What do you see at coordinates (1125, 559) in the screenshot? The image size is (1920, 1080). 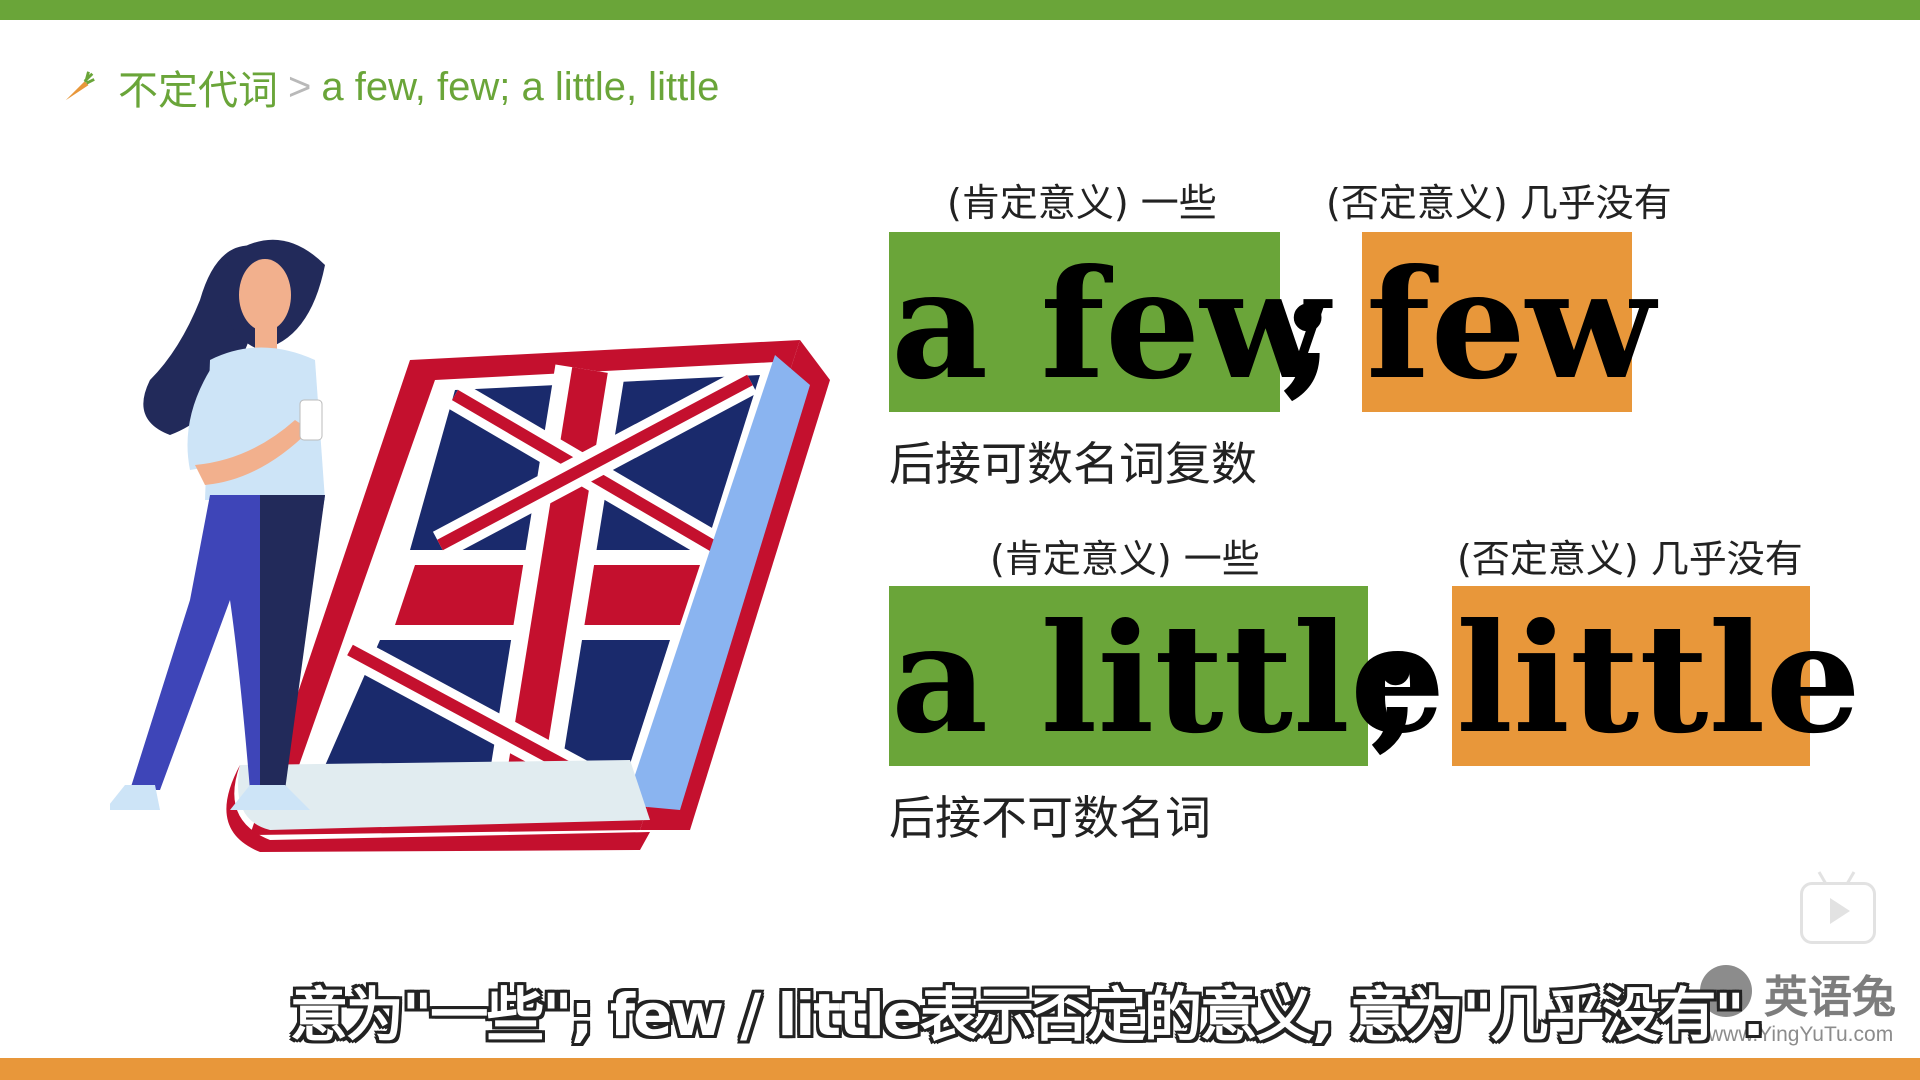 I see `row2-positive-note: (肯定意义) 一些` at bounding box center [1125, 559].